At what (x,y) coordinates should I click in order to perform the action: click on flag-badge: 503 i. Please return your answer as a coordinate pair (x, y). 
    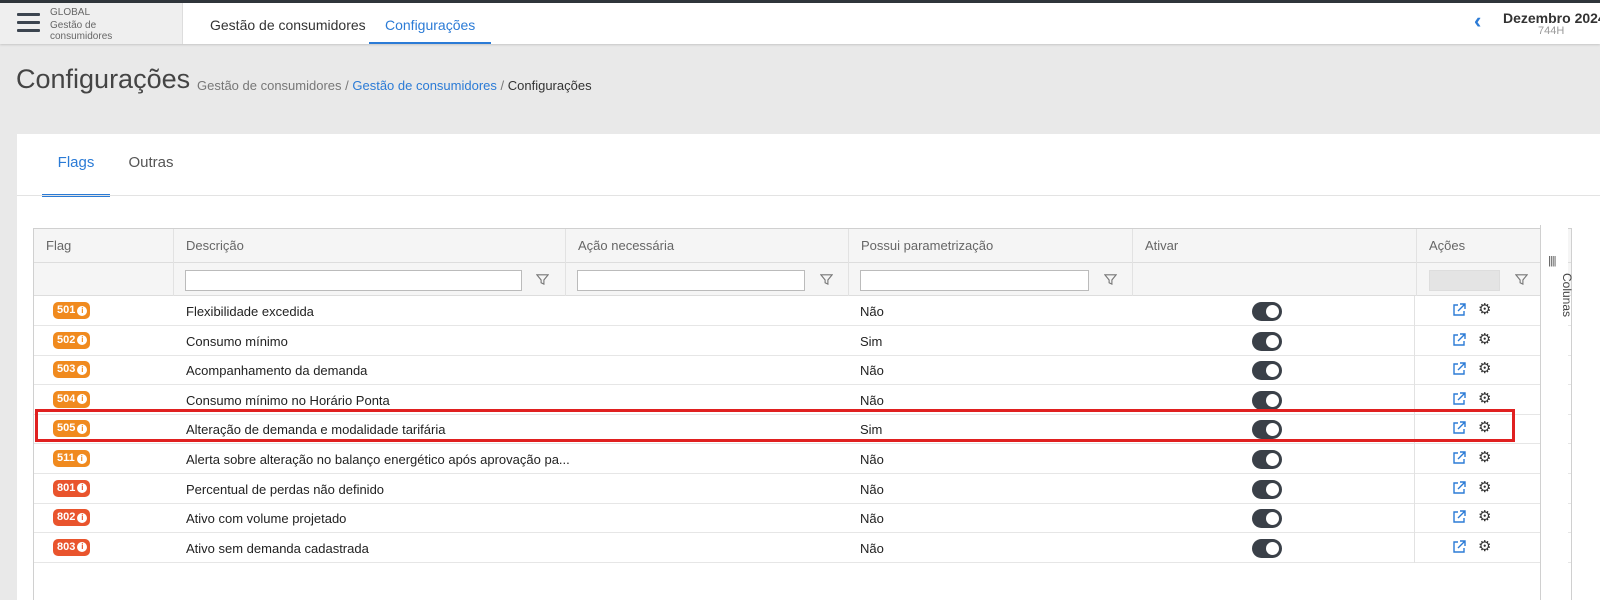
    Looking at the image, I should click on (72, 370).